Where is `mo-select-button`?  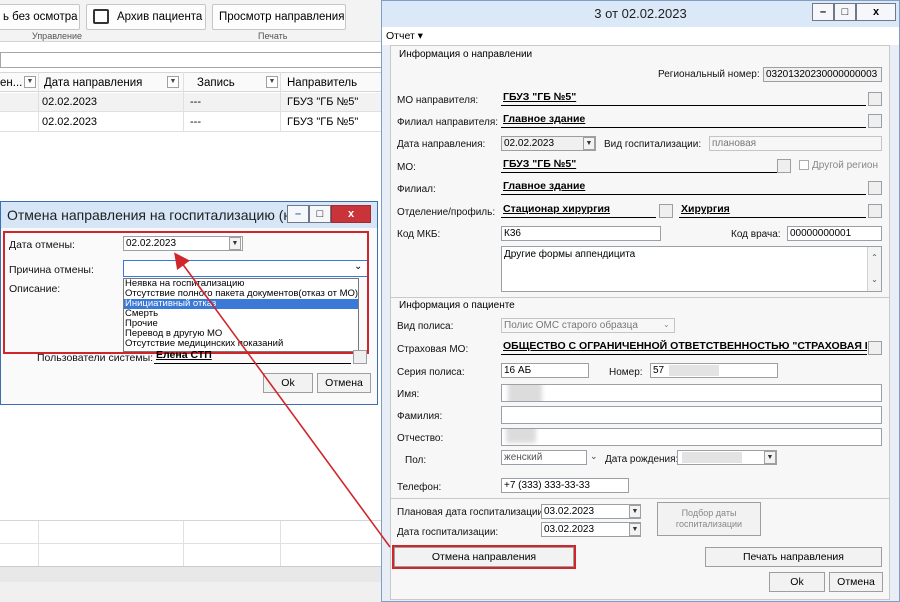 mo-select-button is located at coordinates (784, 166).